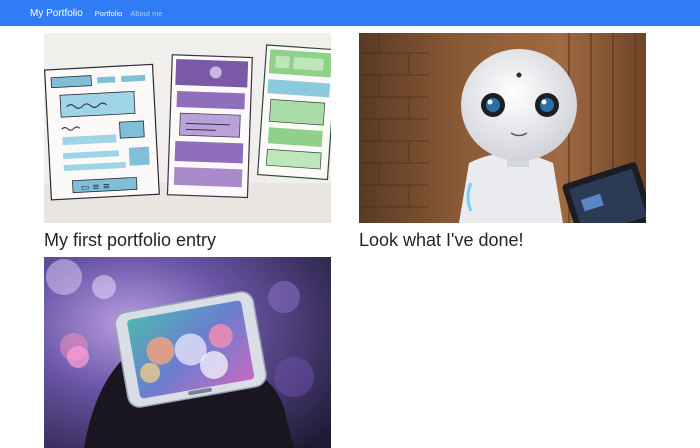 The image size is (700, 448). What do you see at coordinates (187, 240) in the screenshot?
I see `portfolio-entry-title: My first portfolio entry` at bounding box center [187, 240].